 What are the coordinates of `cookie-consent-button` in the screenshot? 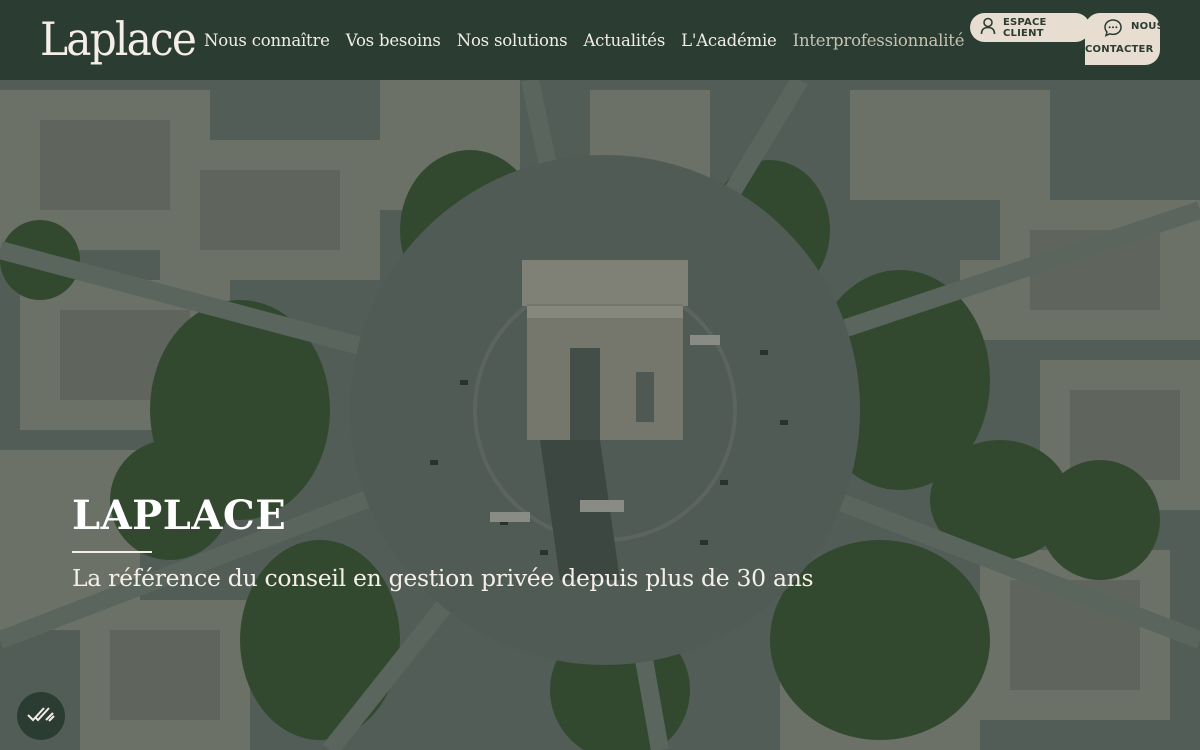 It's located at (41, 716).